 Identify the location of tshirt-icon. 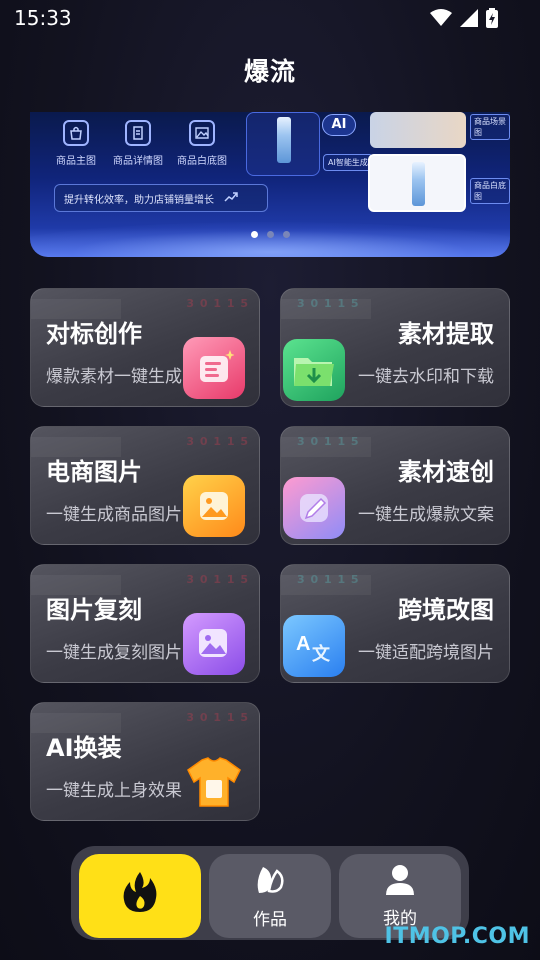
(214, 782).